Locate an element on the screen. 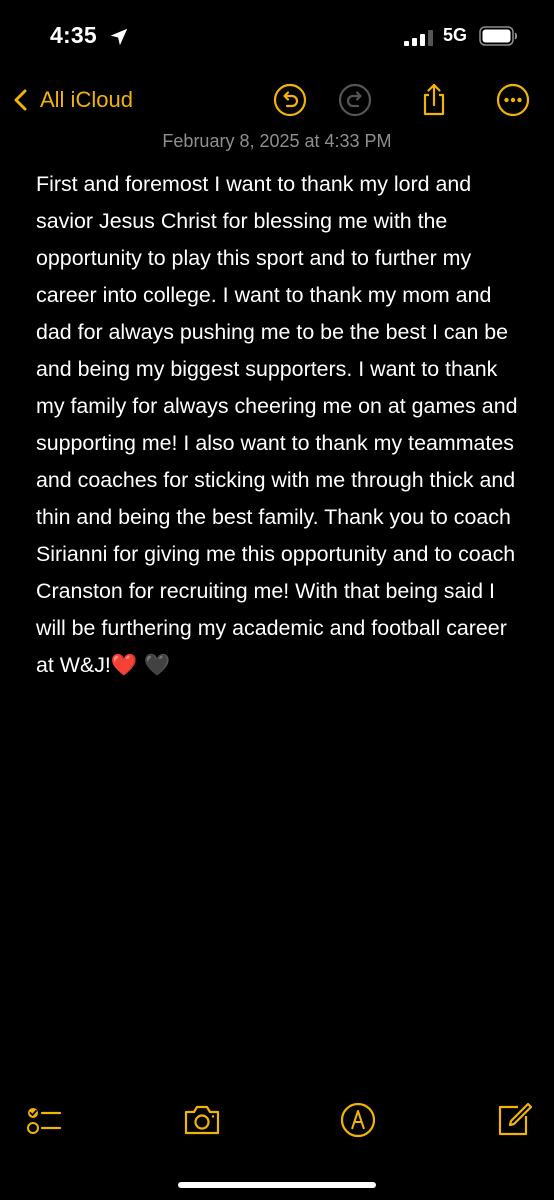  camera-icon is located at coordinates (202, 1120).